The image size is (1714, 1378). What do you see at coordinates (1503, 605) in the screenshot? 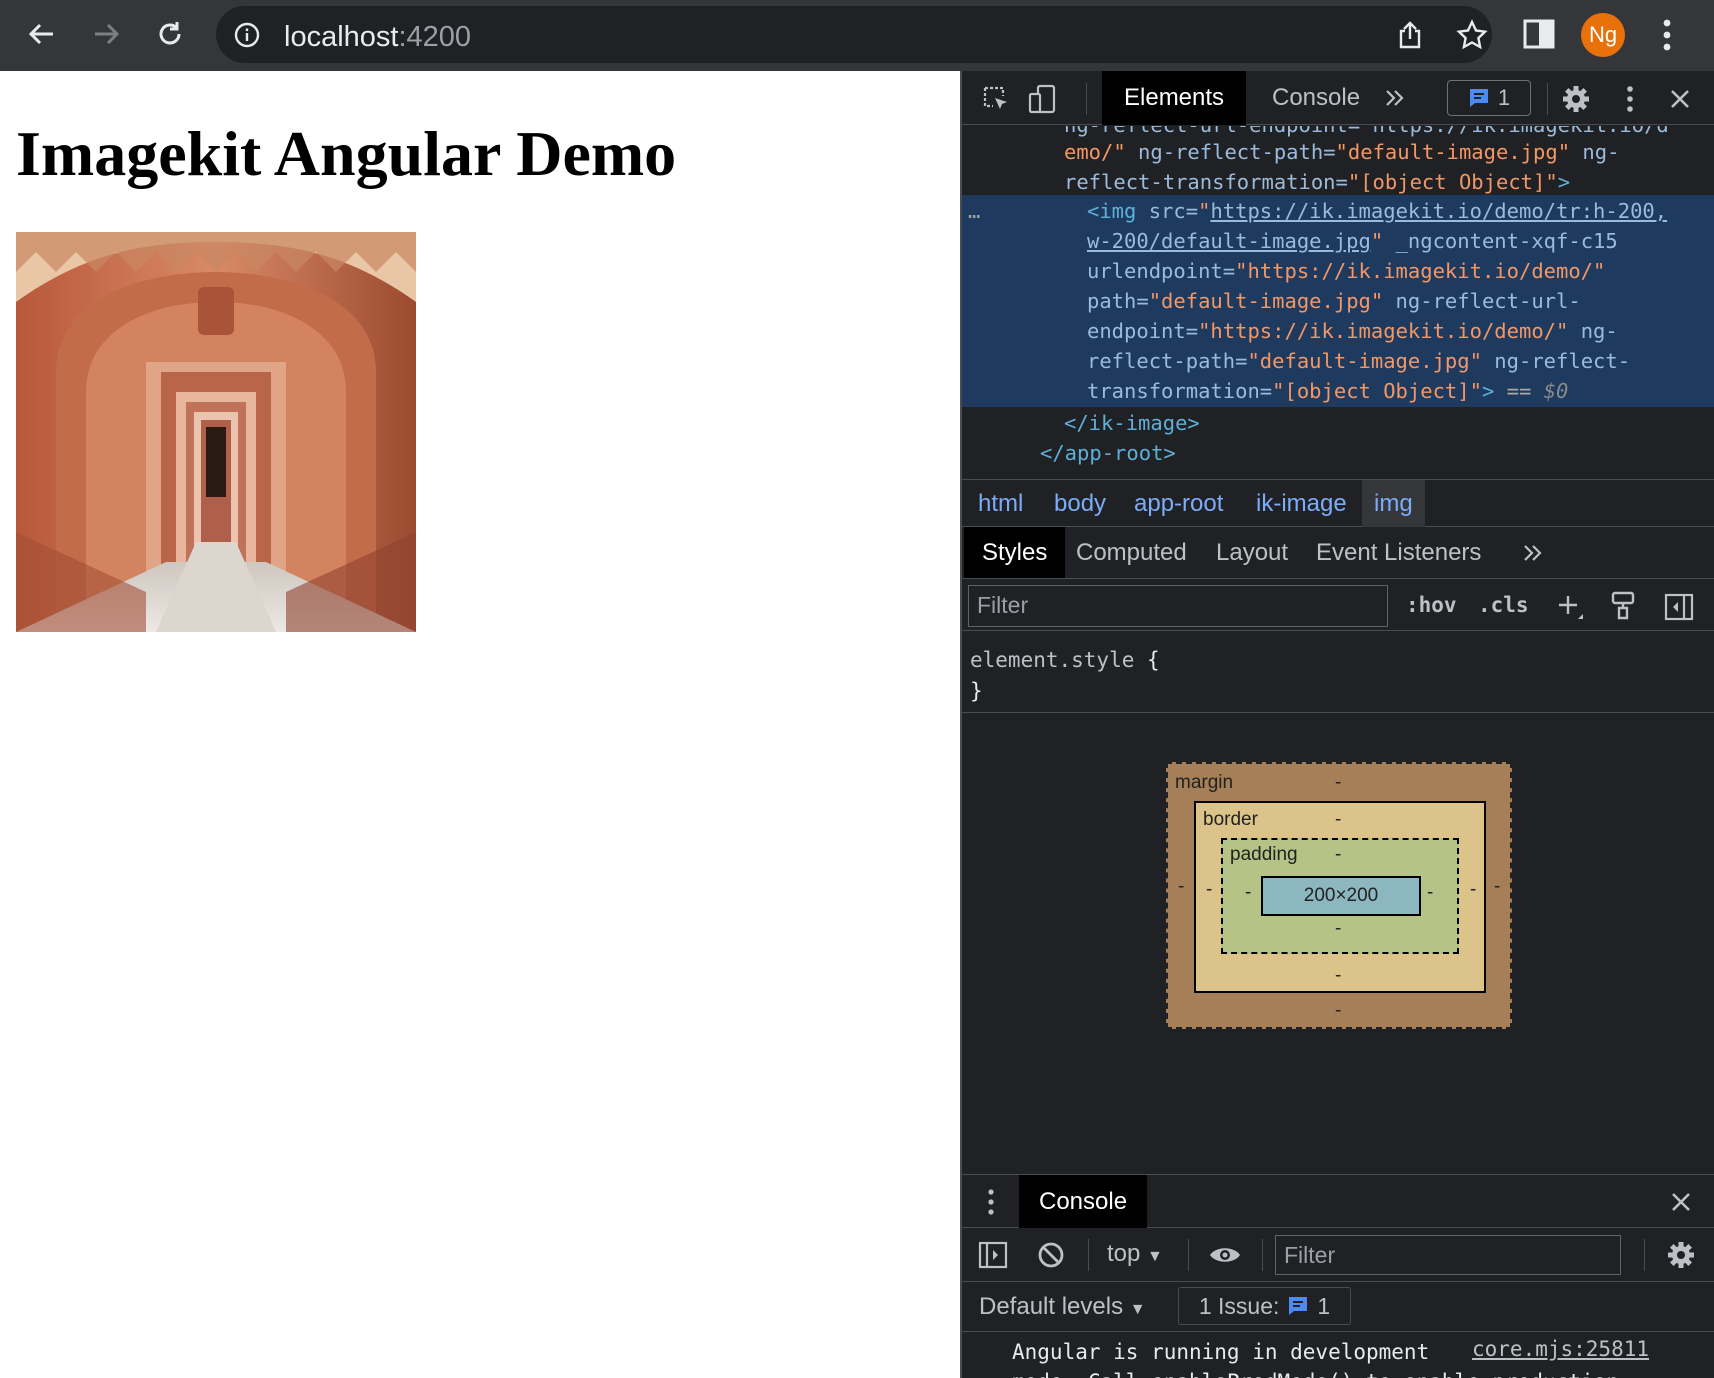
I see `class-toggle: .cls` at bounding box center [1503, 605].